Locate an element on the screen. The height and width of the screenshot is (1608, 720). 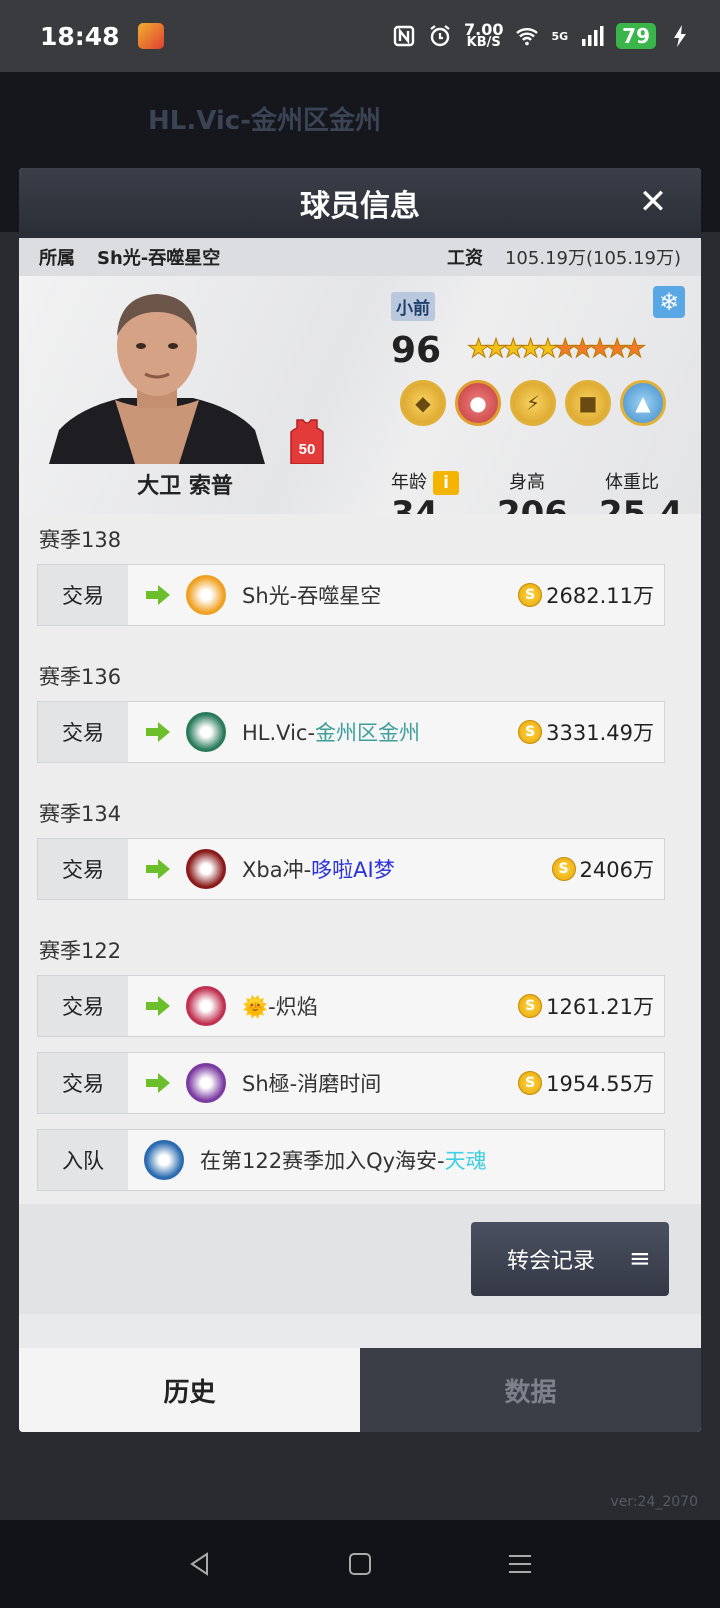
season-label: 赛季136 is located at coordinates (80, 677).